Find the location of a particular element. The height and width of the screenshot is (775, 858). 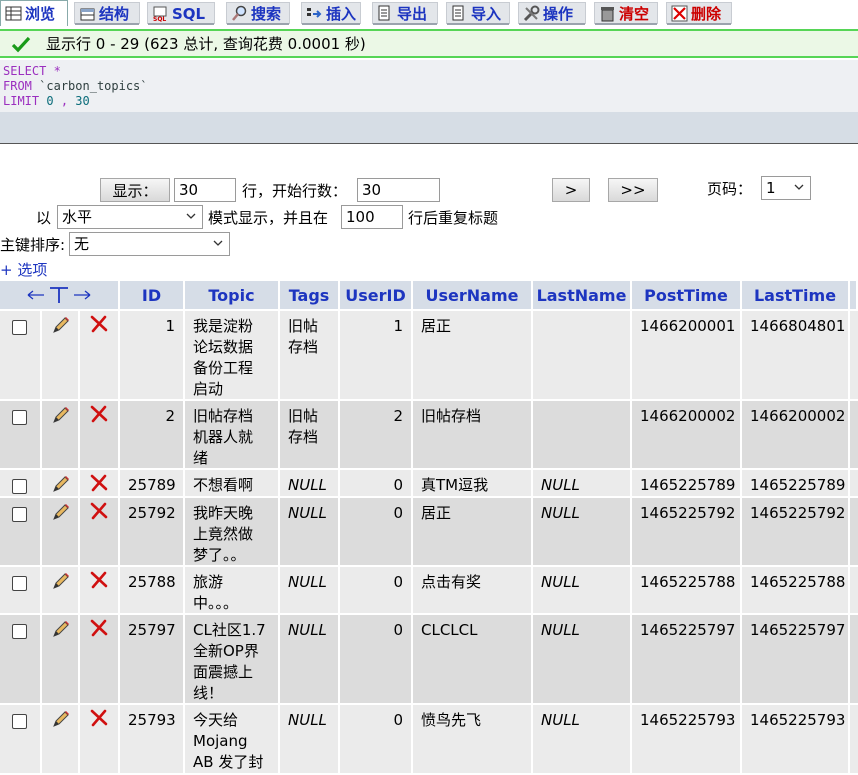

import-icon is located at coordinates (459, 13).